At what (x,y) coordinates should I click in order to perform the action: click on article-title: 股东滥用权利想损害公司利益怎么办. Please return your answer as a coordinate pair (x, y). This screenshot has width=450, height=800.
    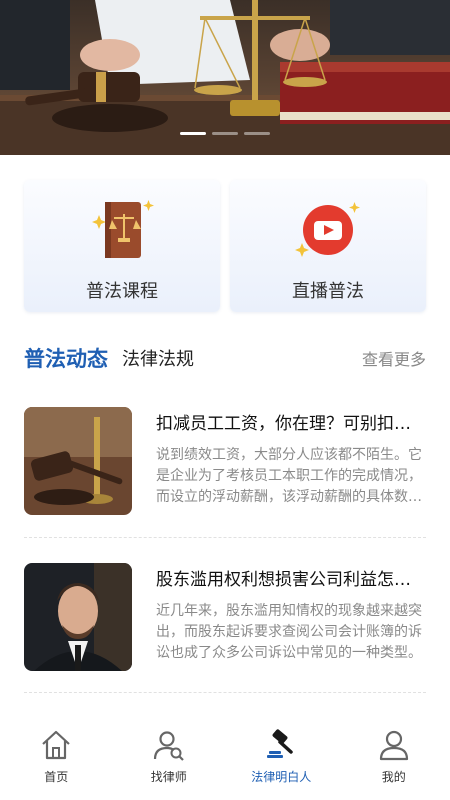
    Looking at the image, I should click on (291, 580).